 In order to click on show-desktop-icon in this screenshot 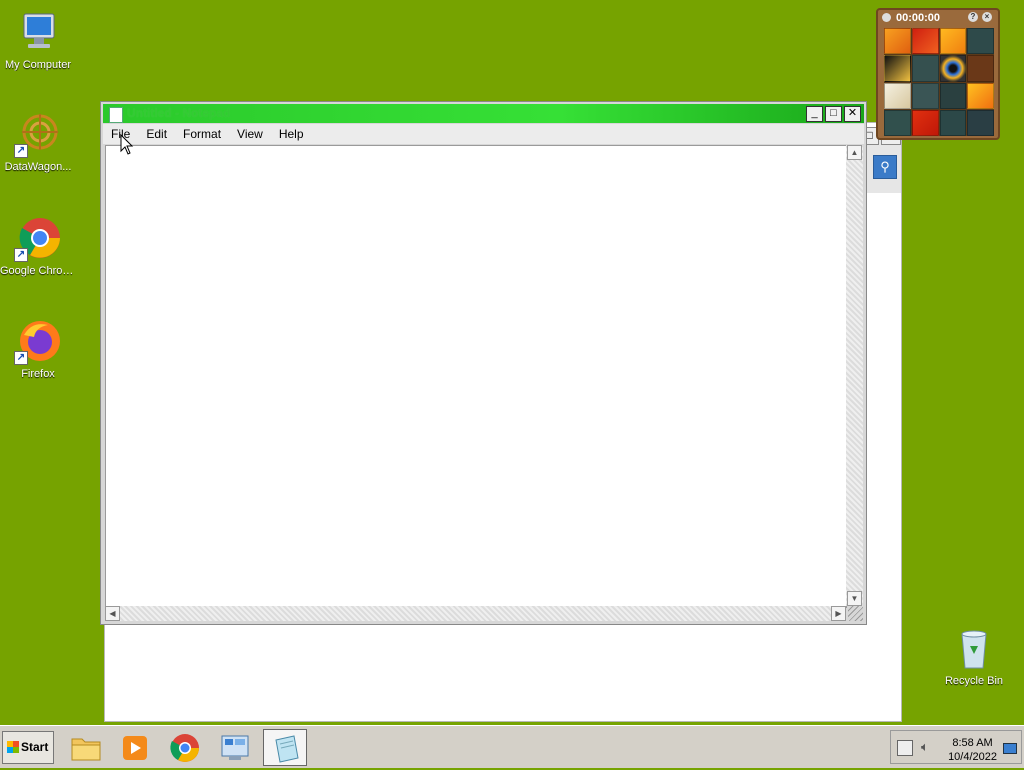, I will do `click(1010, 748)`.